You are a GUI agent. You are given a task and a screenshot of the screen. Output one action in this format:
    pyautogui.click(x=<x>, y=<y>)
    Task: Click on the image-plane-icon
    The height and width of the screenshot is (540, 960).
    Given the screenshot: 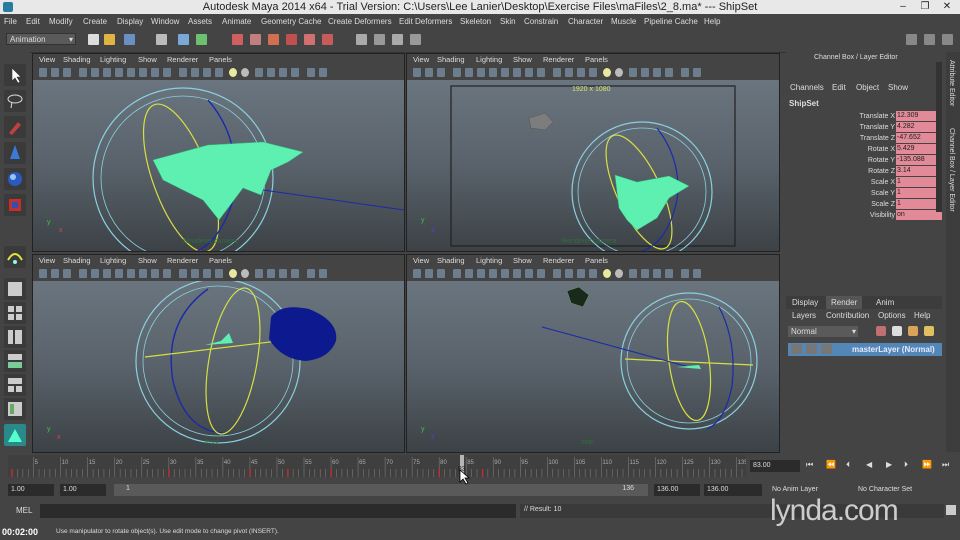 What is the action you would take?
    pyautogui.click(x=83, y=72)
    